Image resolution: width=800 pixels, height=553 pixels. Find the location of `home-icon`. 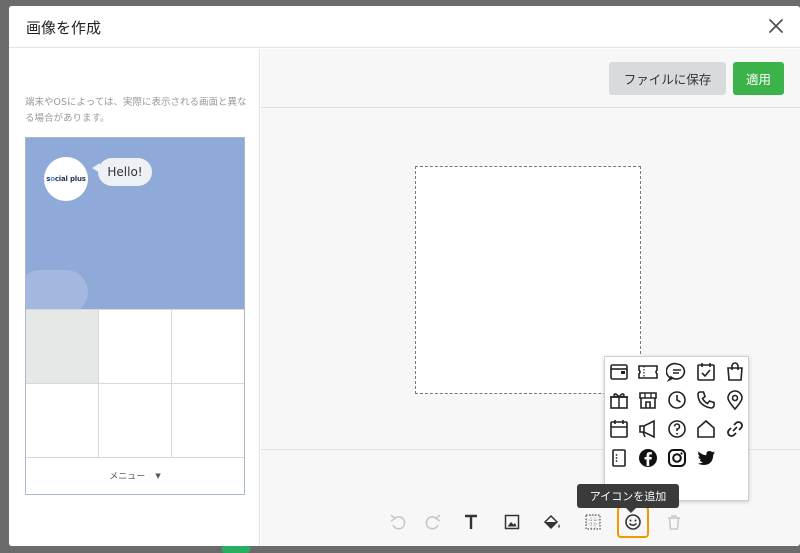

home-icon is located at coordinates (706, 429).